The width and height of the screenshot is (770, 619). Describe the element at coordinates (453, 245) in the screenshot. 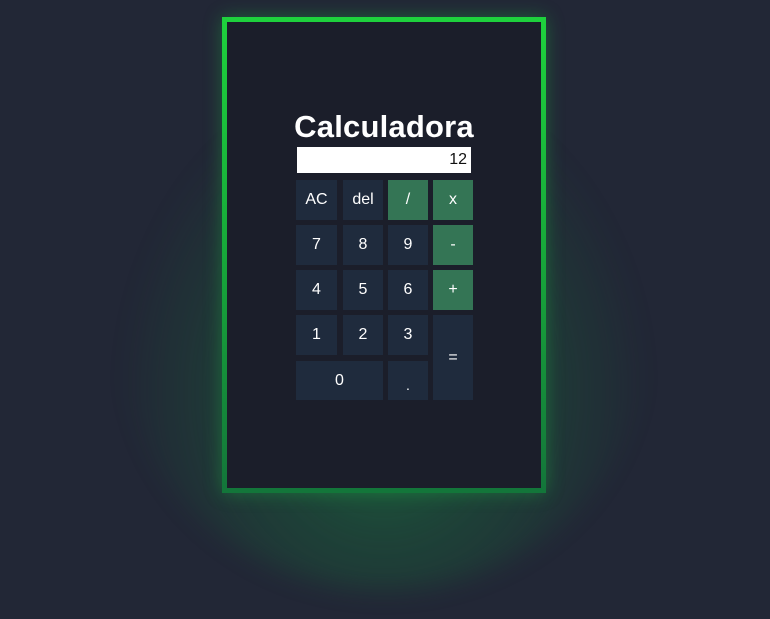

I see `minus-button: -` at that location.